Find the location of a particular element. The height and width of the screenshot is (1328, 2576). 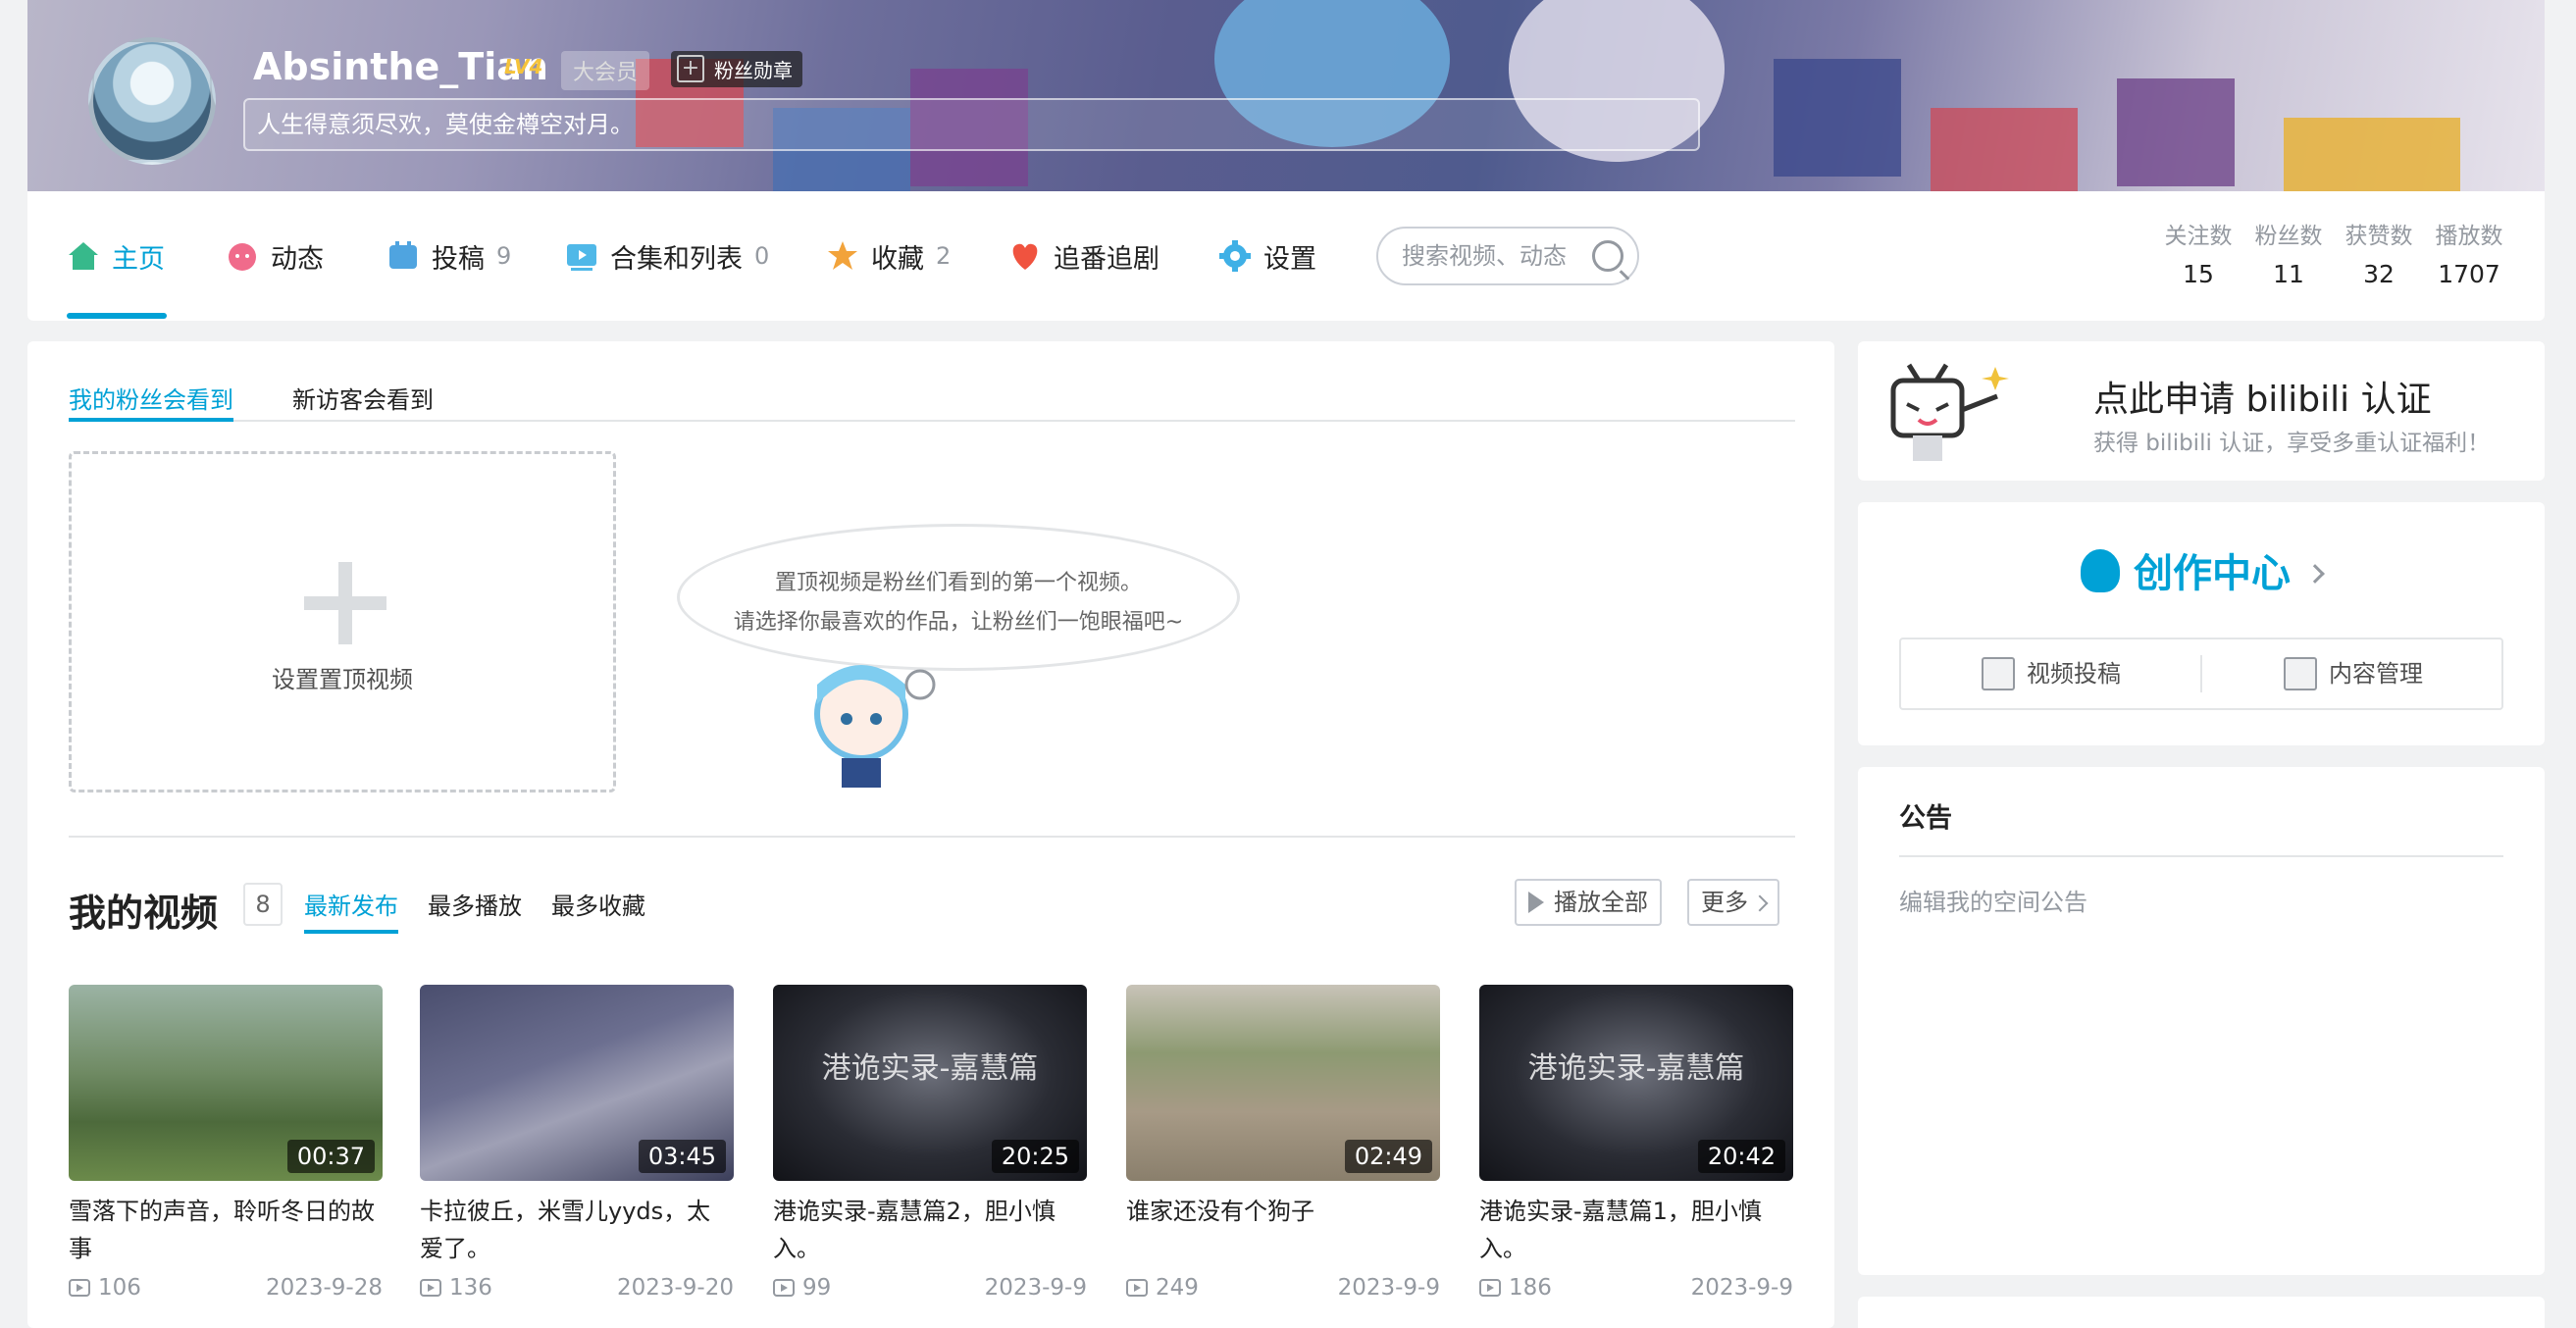

pinned-tip-line1: 置顶视频是粉丝们看到的第一个视频。 is located at coordinates (958, 583).